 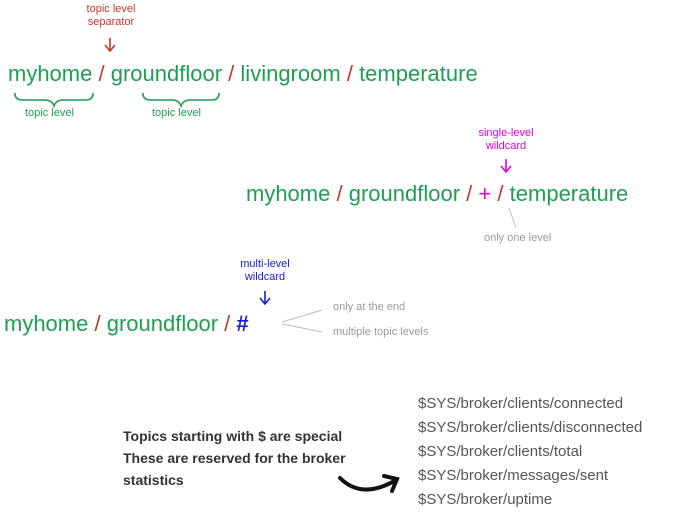 I want to click on single-level-annotation-line2: wildcard, so click(x=506, y=146).